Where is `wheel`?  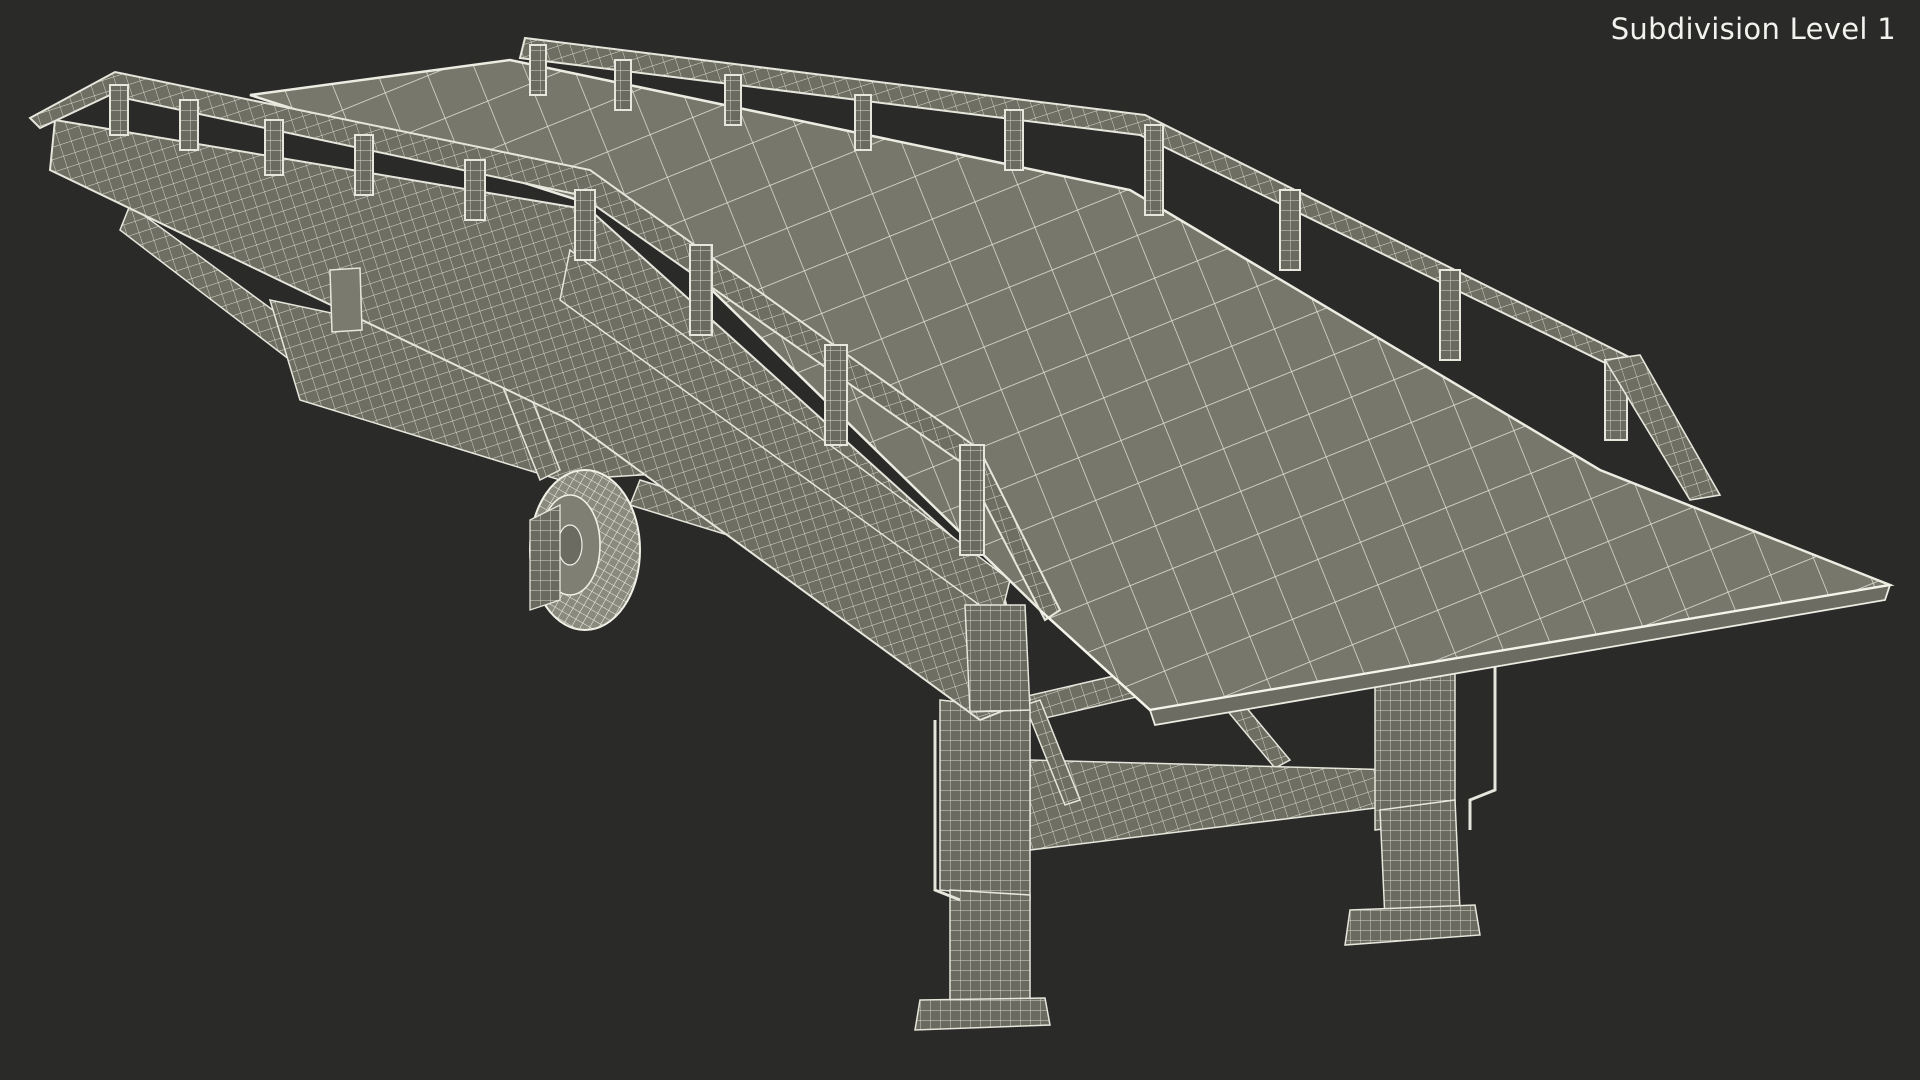
wheel is located at coordinates (585, 550).